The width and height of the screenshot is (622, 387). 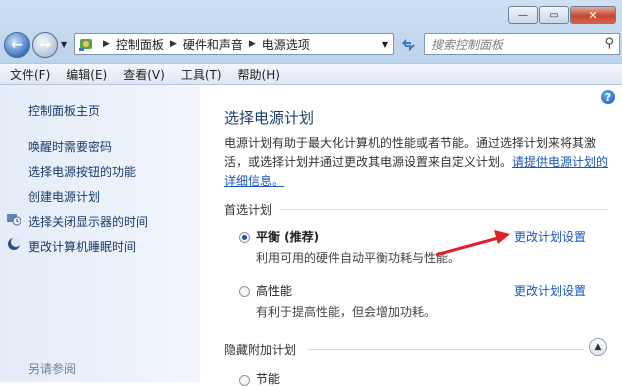 What do you see at coordinates (311, 74) in the screenshot?
I see `menu-bar: 文件(F) 编辑(E) 查看(V) 工具(T) 帮助(H)` at bounding box center [311, 74].